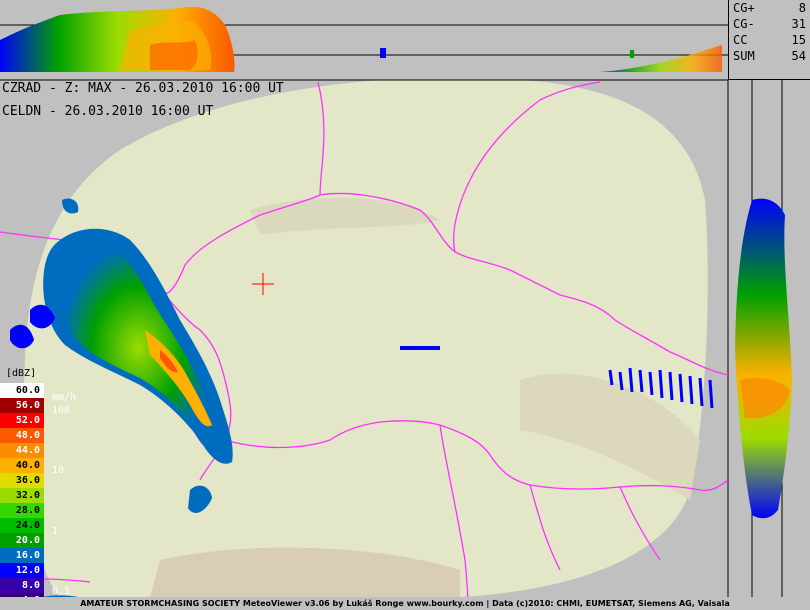 This screenshot has height=610, width=810. Describe the element at coordinates (769, 8) in the screenshot. I see `stat-cg-plus: CG+ 8` at that location.